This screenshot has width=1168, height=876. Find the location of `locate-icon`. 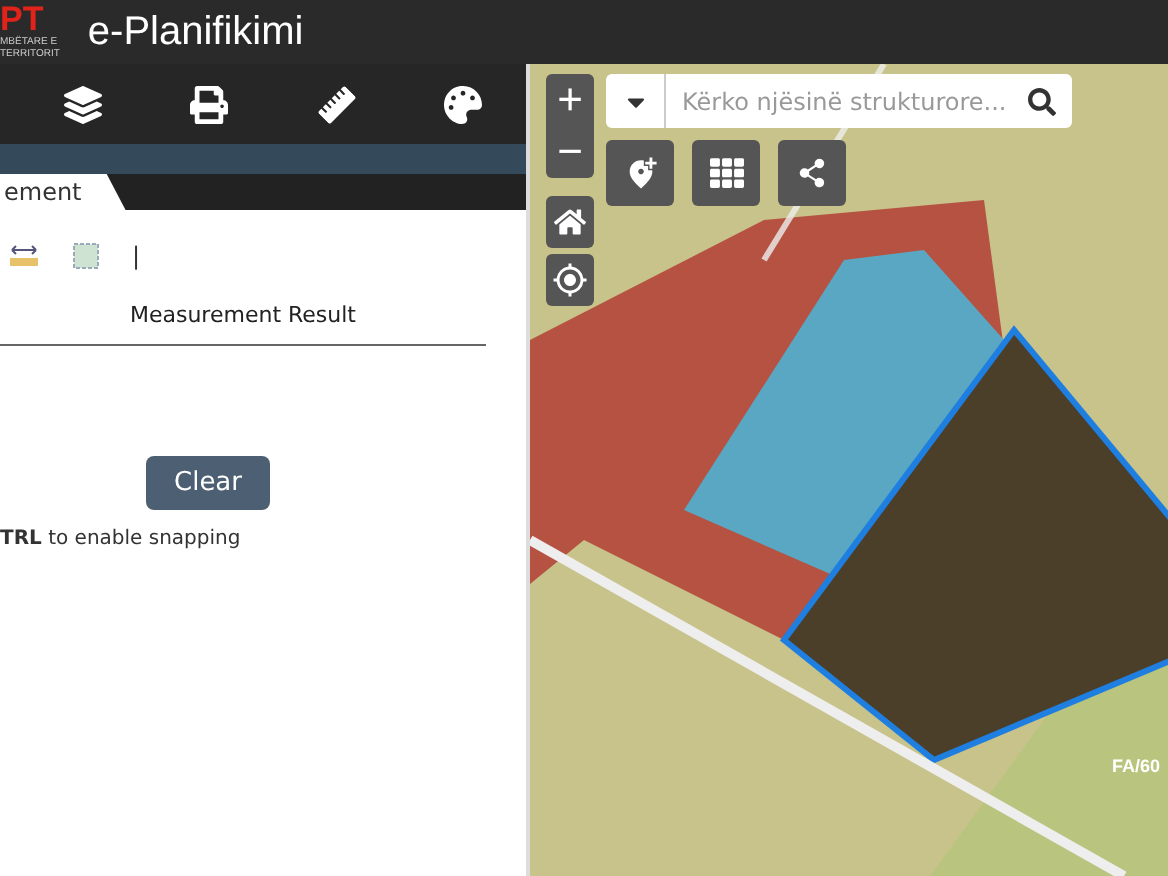

locate-icon is located at coordinates (570, 280).